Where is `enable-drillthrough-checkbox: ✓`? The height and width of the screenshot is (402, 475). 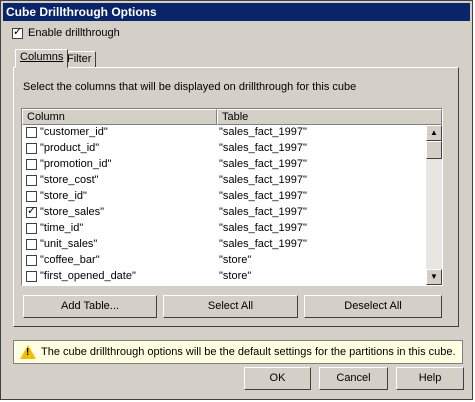
enable-drillthrough-checkbox: ✓ is located at coordinates (17, 32).